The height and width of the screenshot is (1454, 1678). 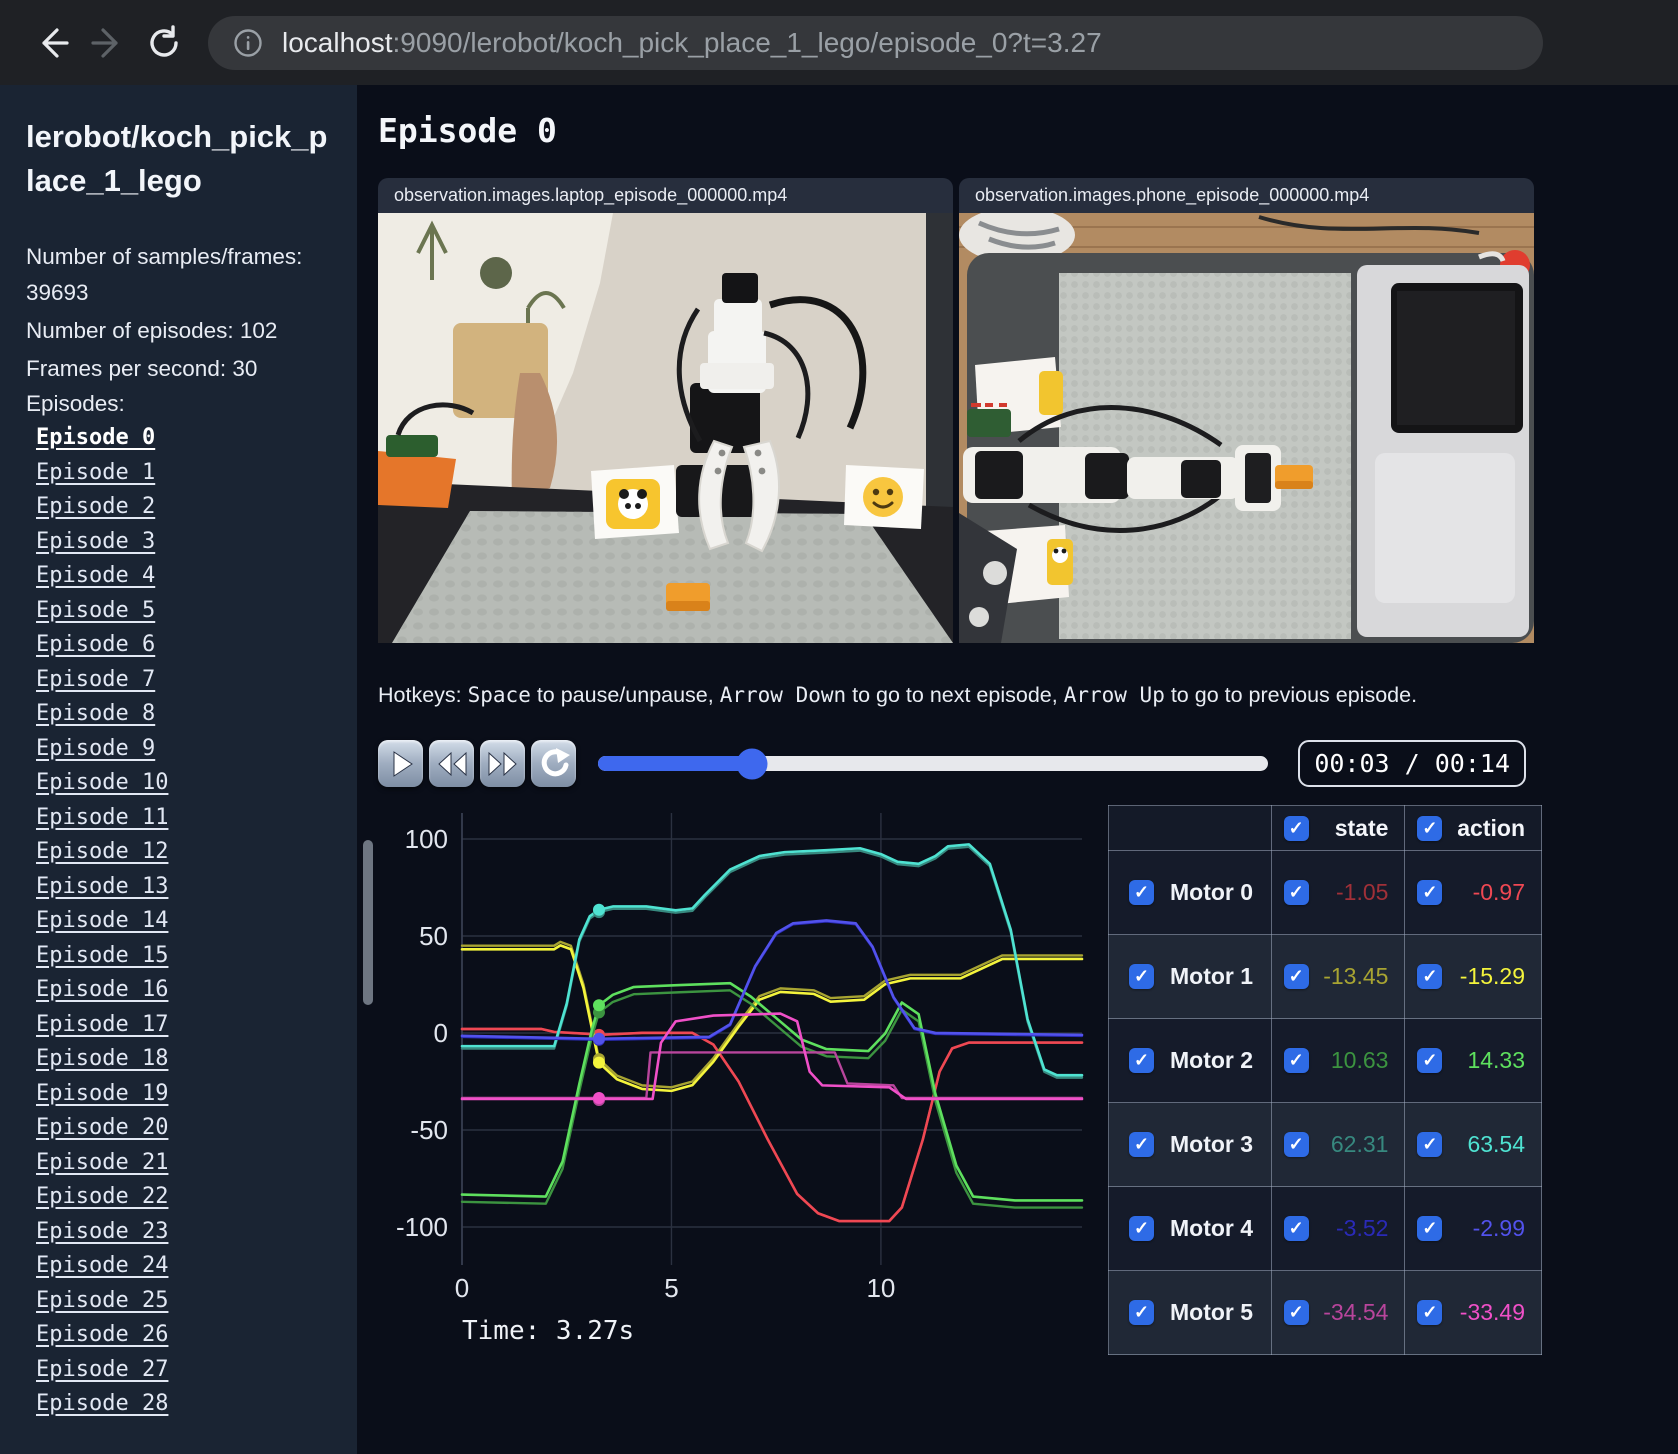 I want to click on play-button, so click(x=400, y=763).